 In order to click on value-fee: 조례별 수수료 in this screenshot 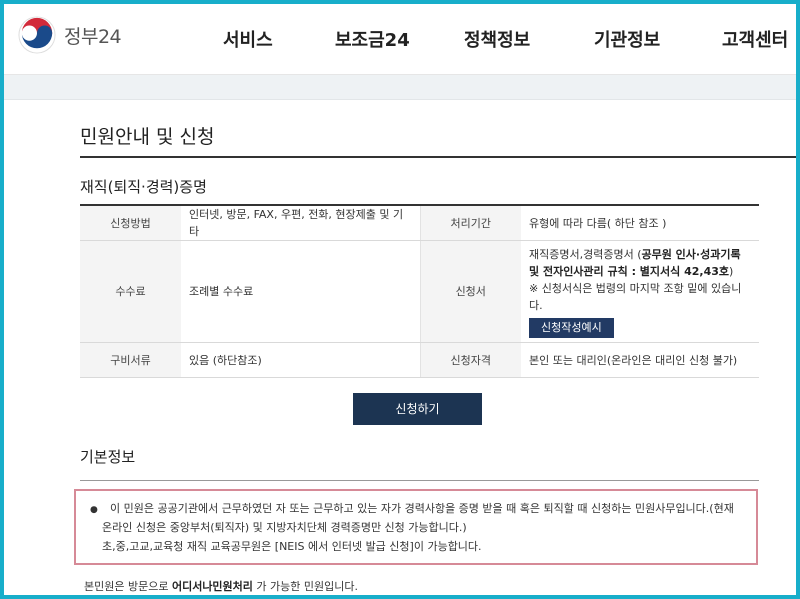, I will do `click(300, 291)`.